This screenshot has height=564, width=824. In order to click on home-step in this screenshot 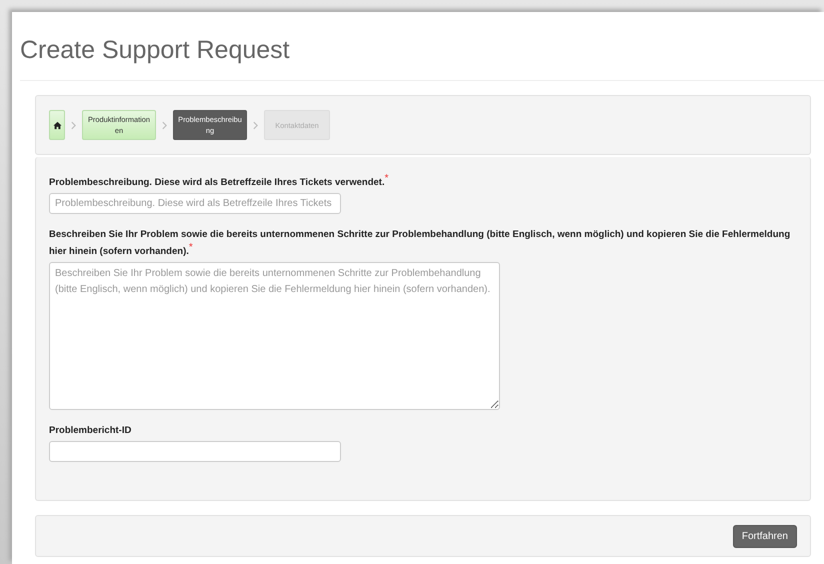, I will do `click(57, 125)`.